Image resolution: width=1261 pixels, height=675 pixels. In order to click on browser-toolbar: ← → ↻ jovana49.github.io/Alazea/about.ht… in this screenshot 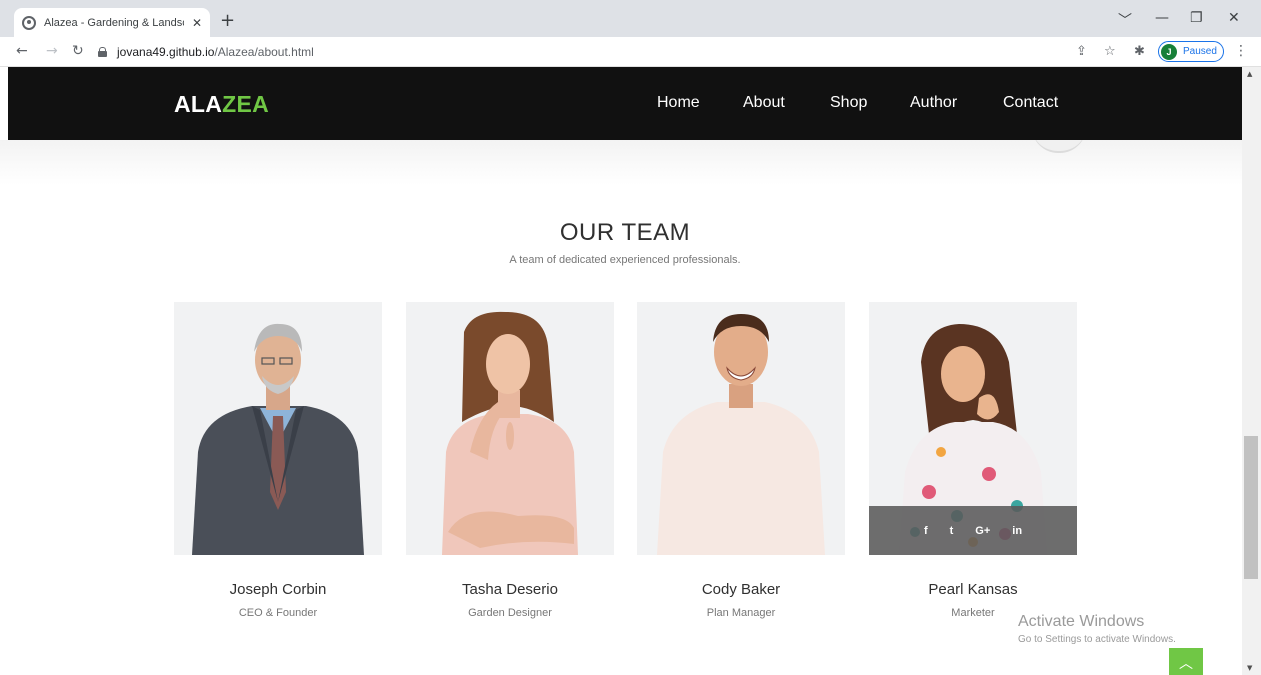, I will do `click(630, 52)`.